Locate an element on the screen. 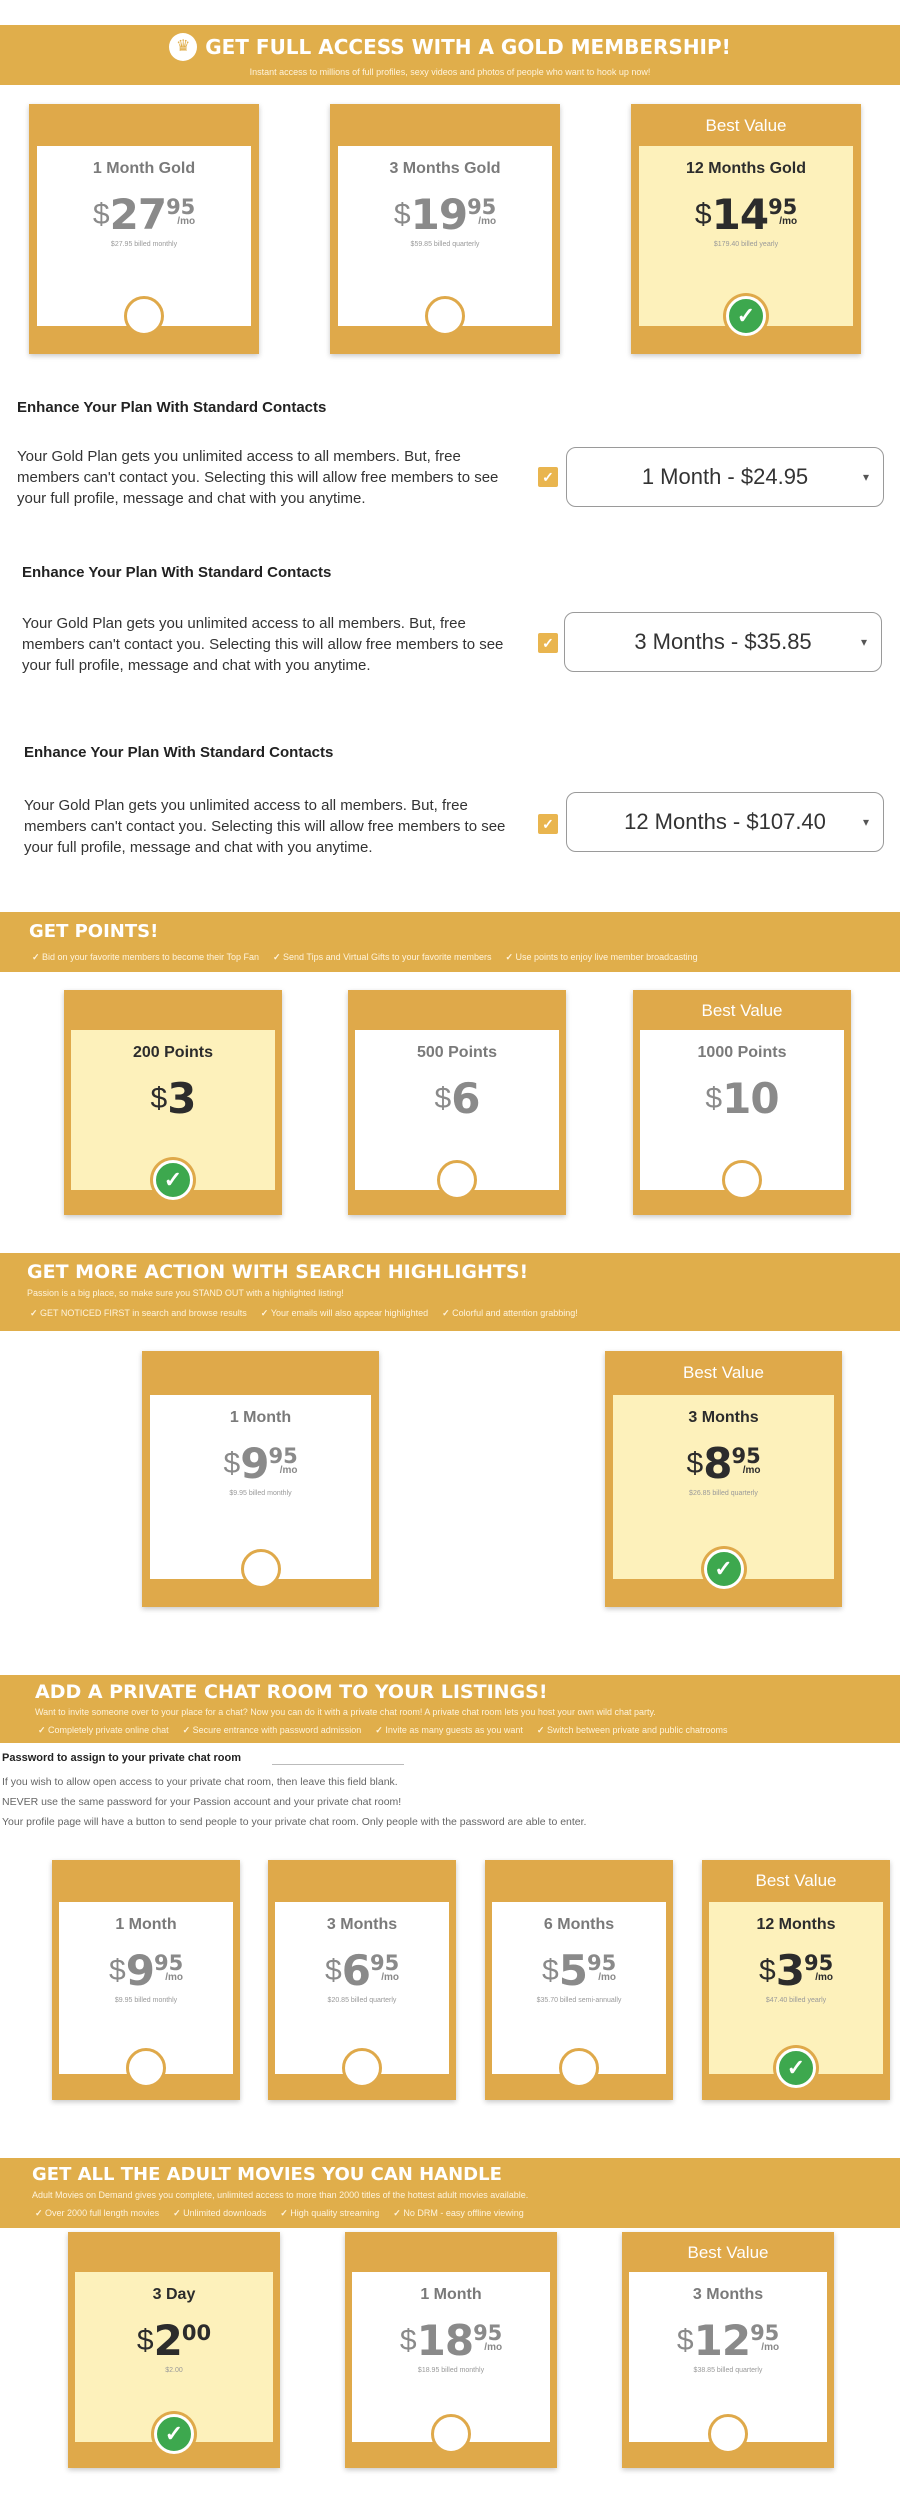 The height and width of the screenshot is (2513, 900). chat-plan-1-month: 1 Month $9 95/mo $9.95 billed monthly is located at coordinates (146, 1980).